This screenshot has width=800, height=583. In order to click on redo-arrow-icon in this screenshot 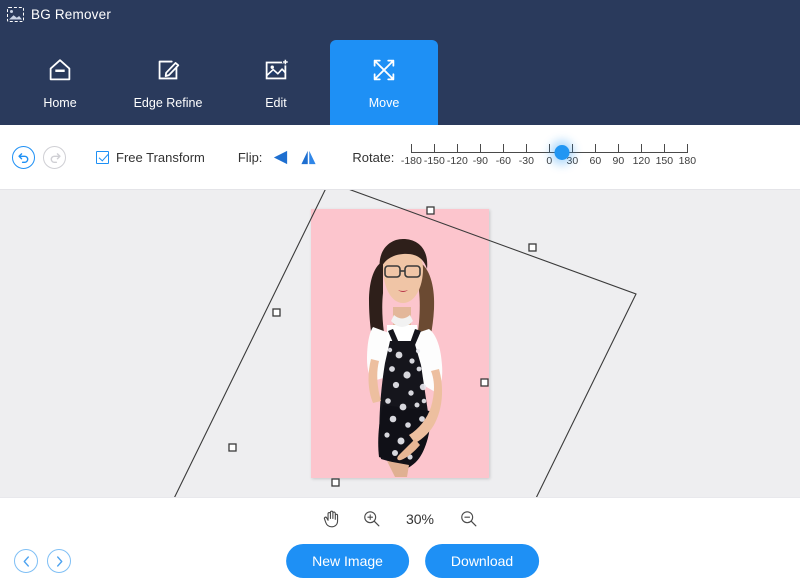, I will do `click(55, 158)`.